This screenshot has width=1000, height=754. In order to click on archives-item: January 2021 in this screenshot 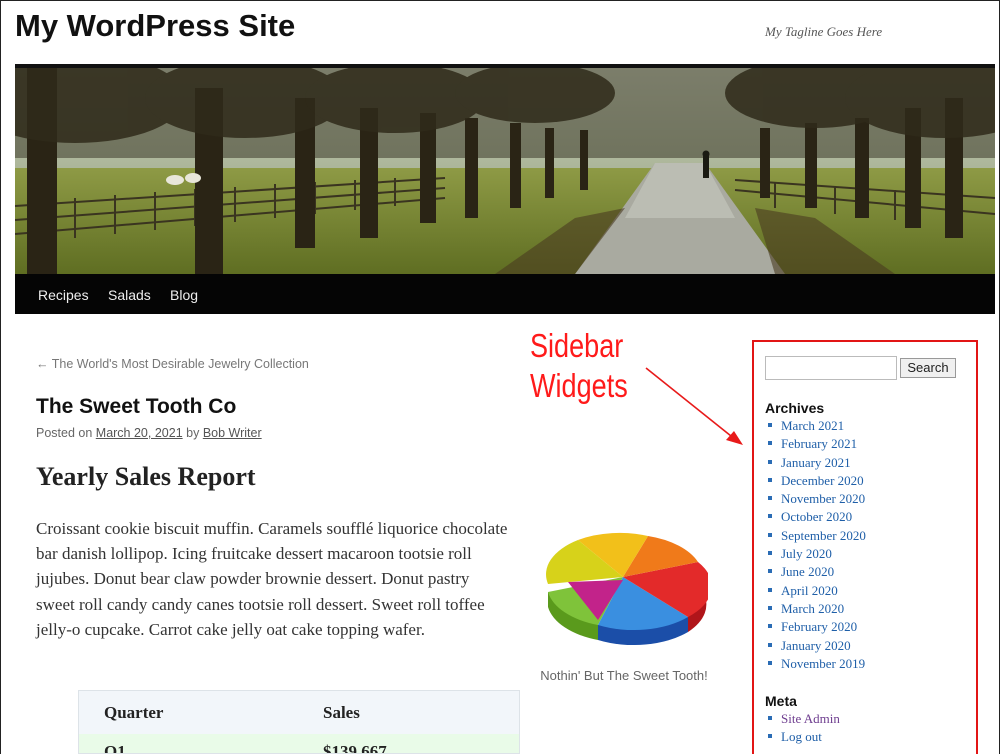, I will do `click(817, 464)`.